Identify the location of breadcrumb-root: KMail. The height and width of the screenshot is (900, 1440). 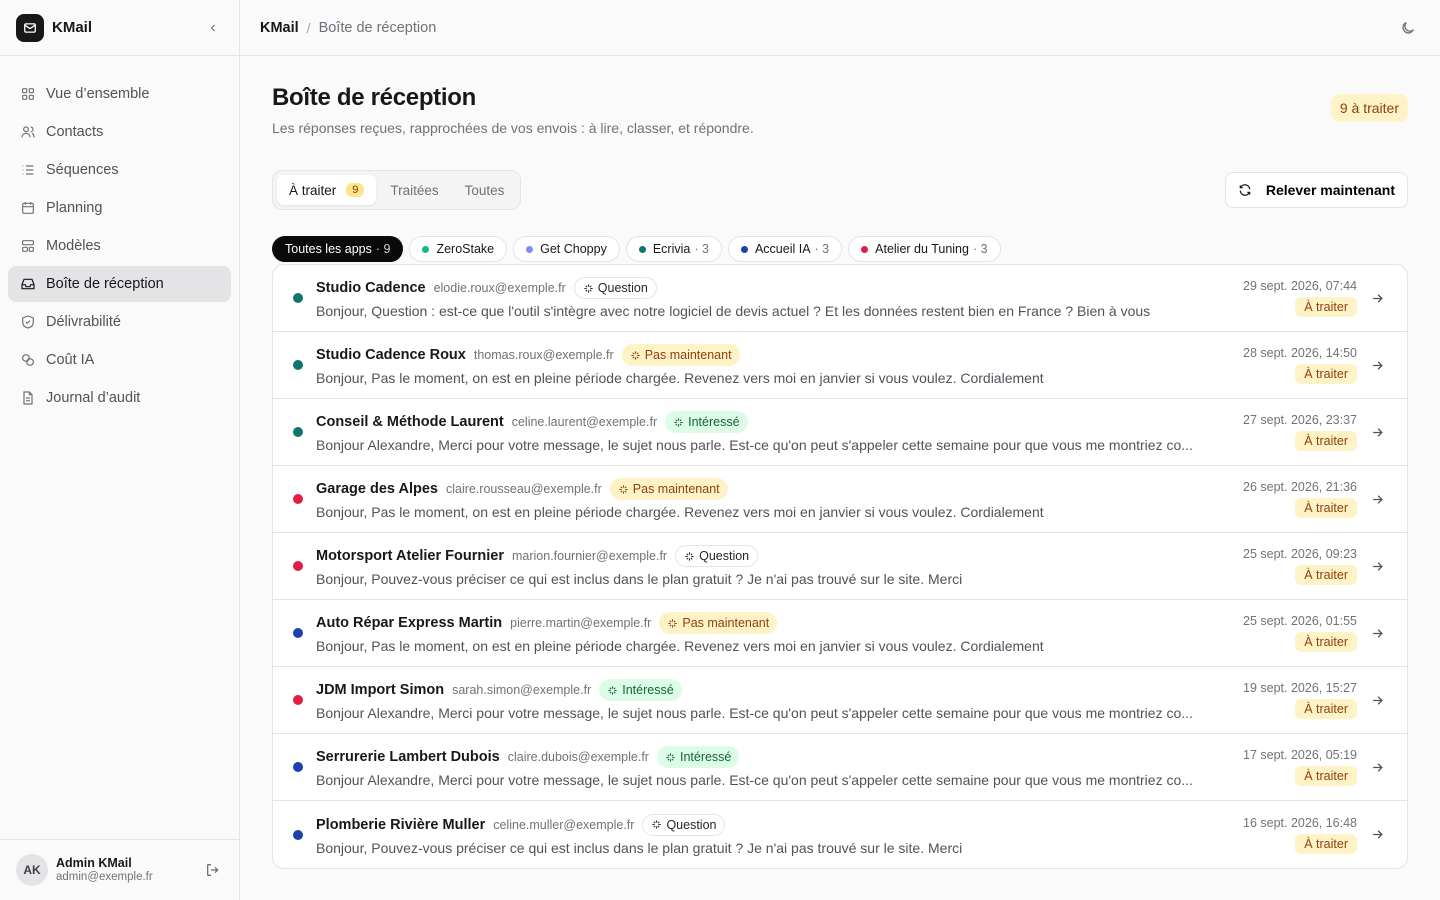
(279, 28).